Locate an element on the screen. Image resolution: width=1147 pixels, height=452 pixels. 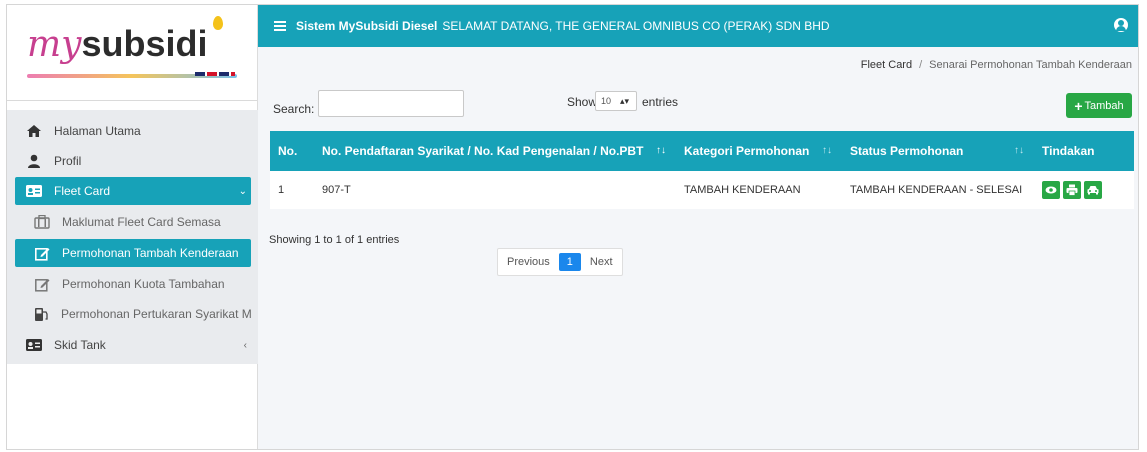
cell-actions is located at coordinates (1084, 190).